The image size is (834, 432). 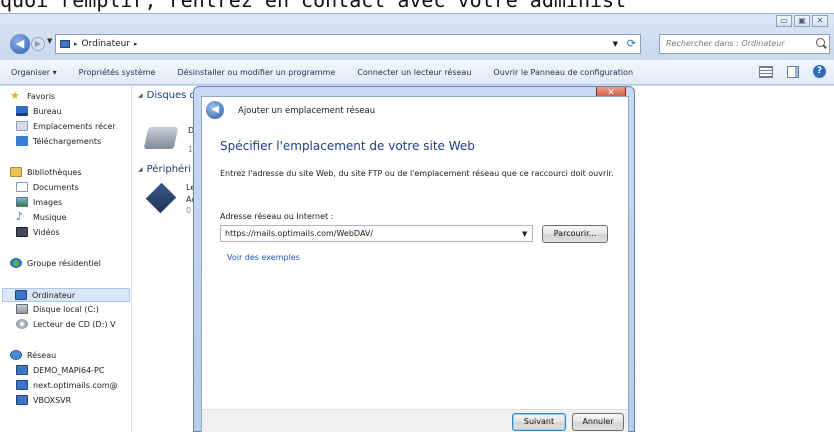 I want to click on sidebar-item-vboxsvr: VBOXSVR, so click(x=43, y=400).